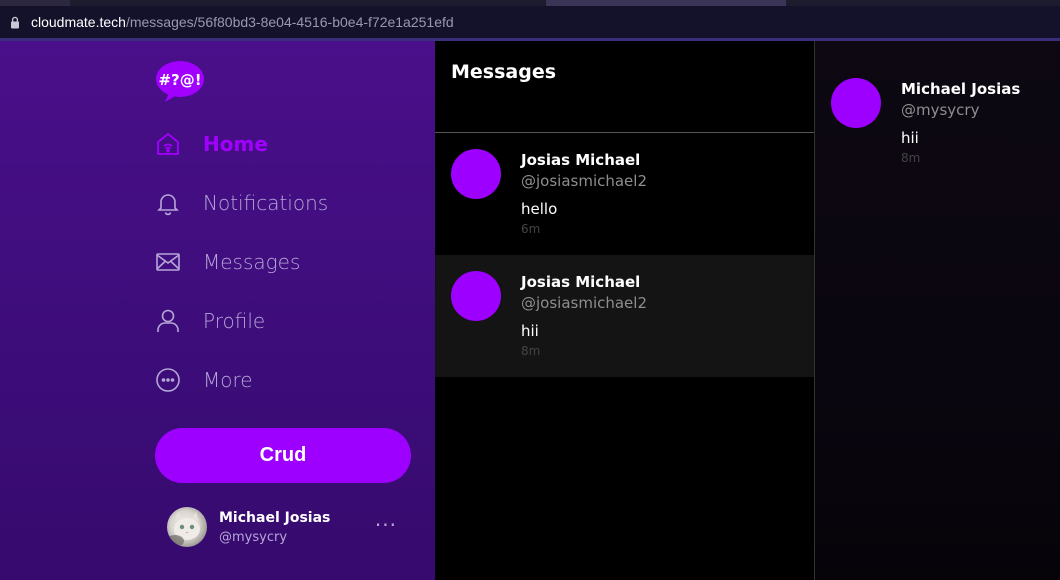  Describe the element at coordinates (624, 316) in the screenshot. I see `conversation-item-selected: Josias Michael @josiasmichael2 hii 8m` at that location.